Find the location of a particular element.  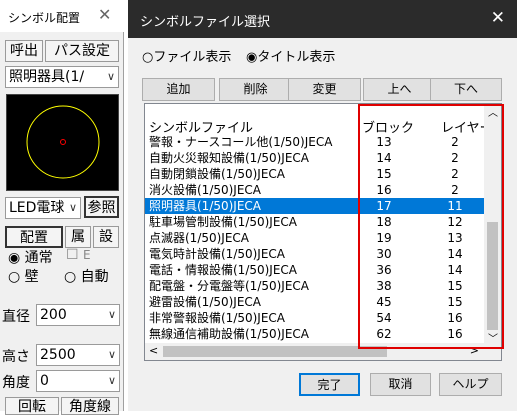

horizontal-scroll-thumb is located at coordinates (275, 351).